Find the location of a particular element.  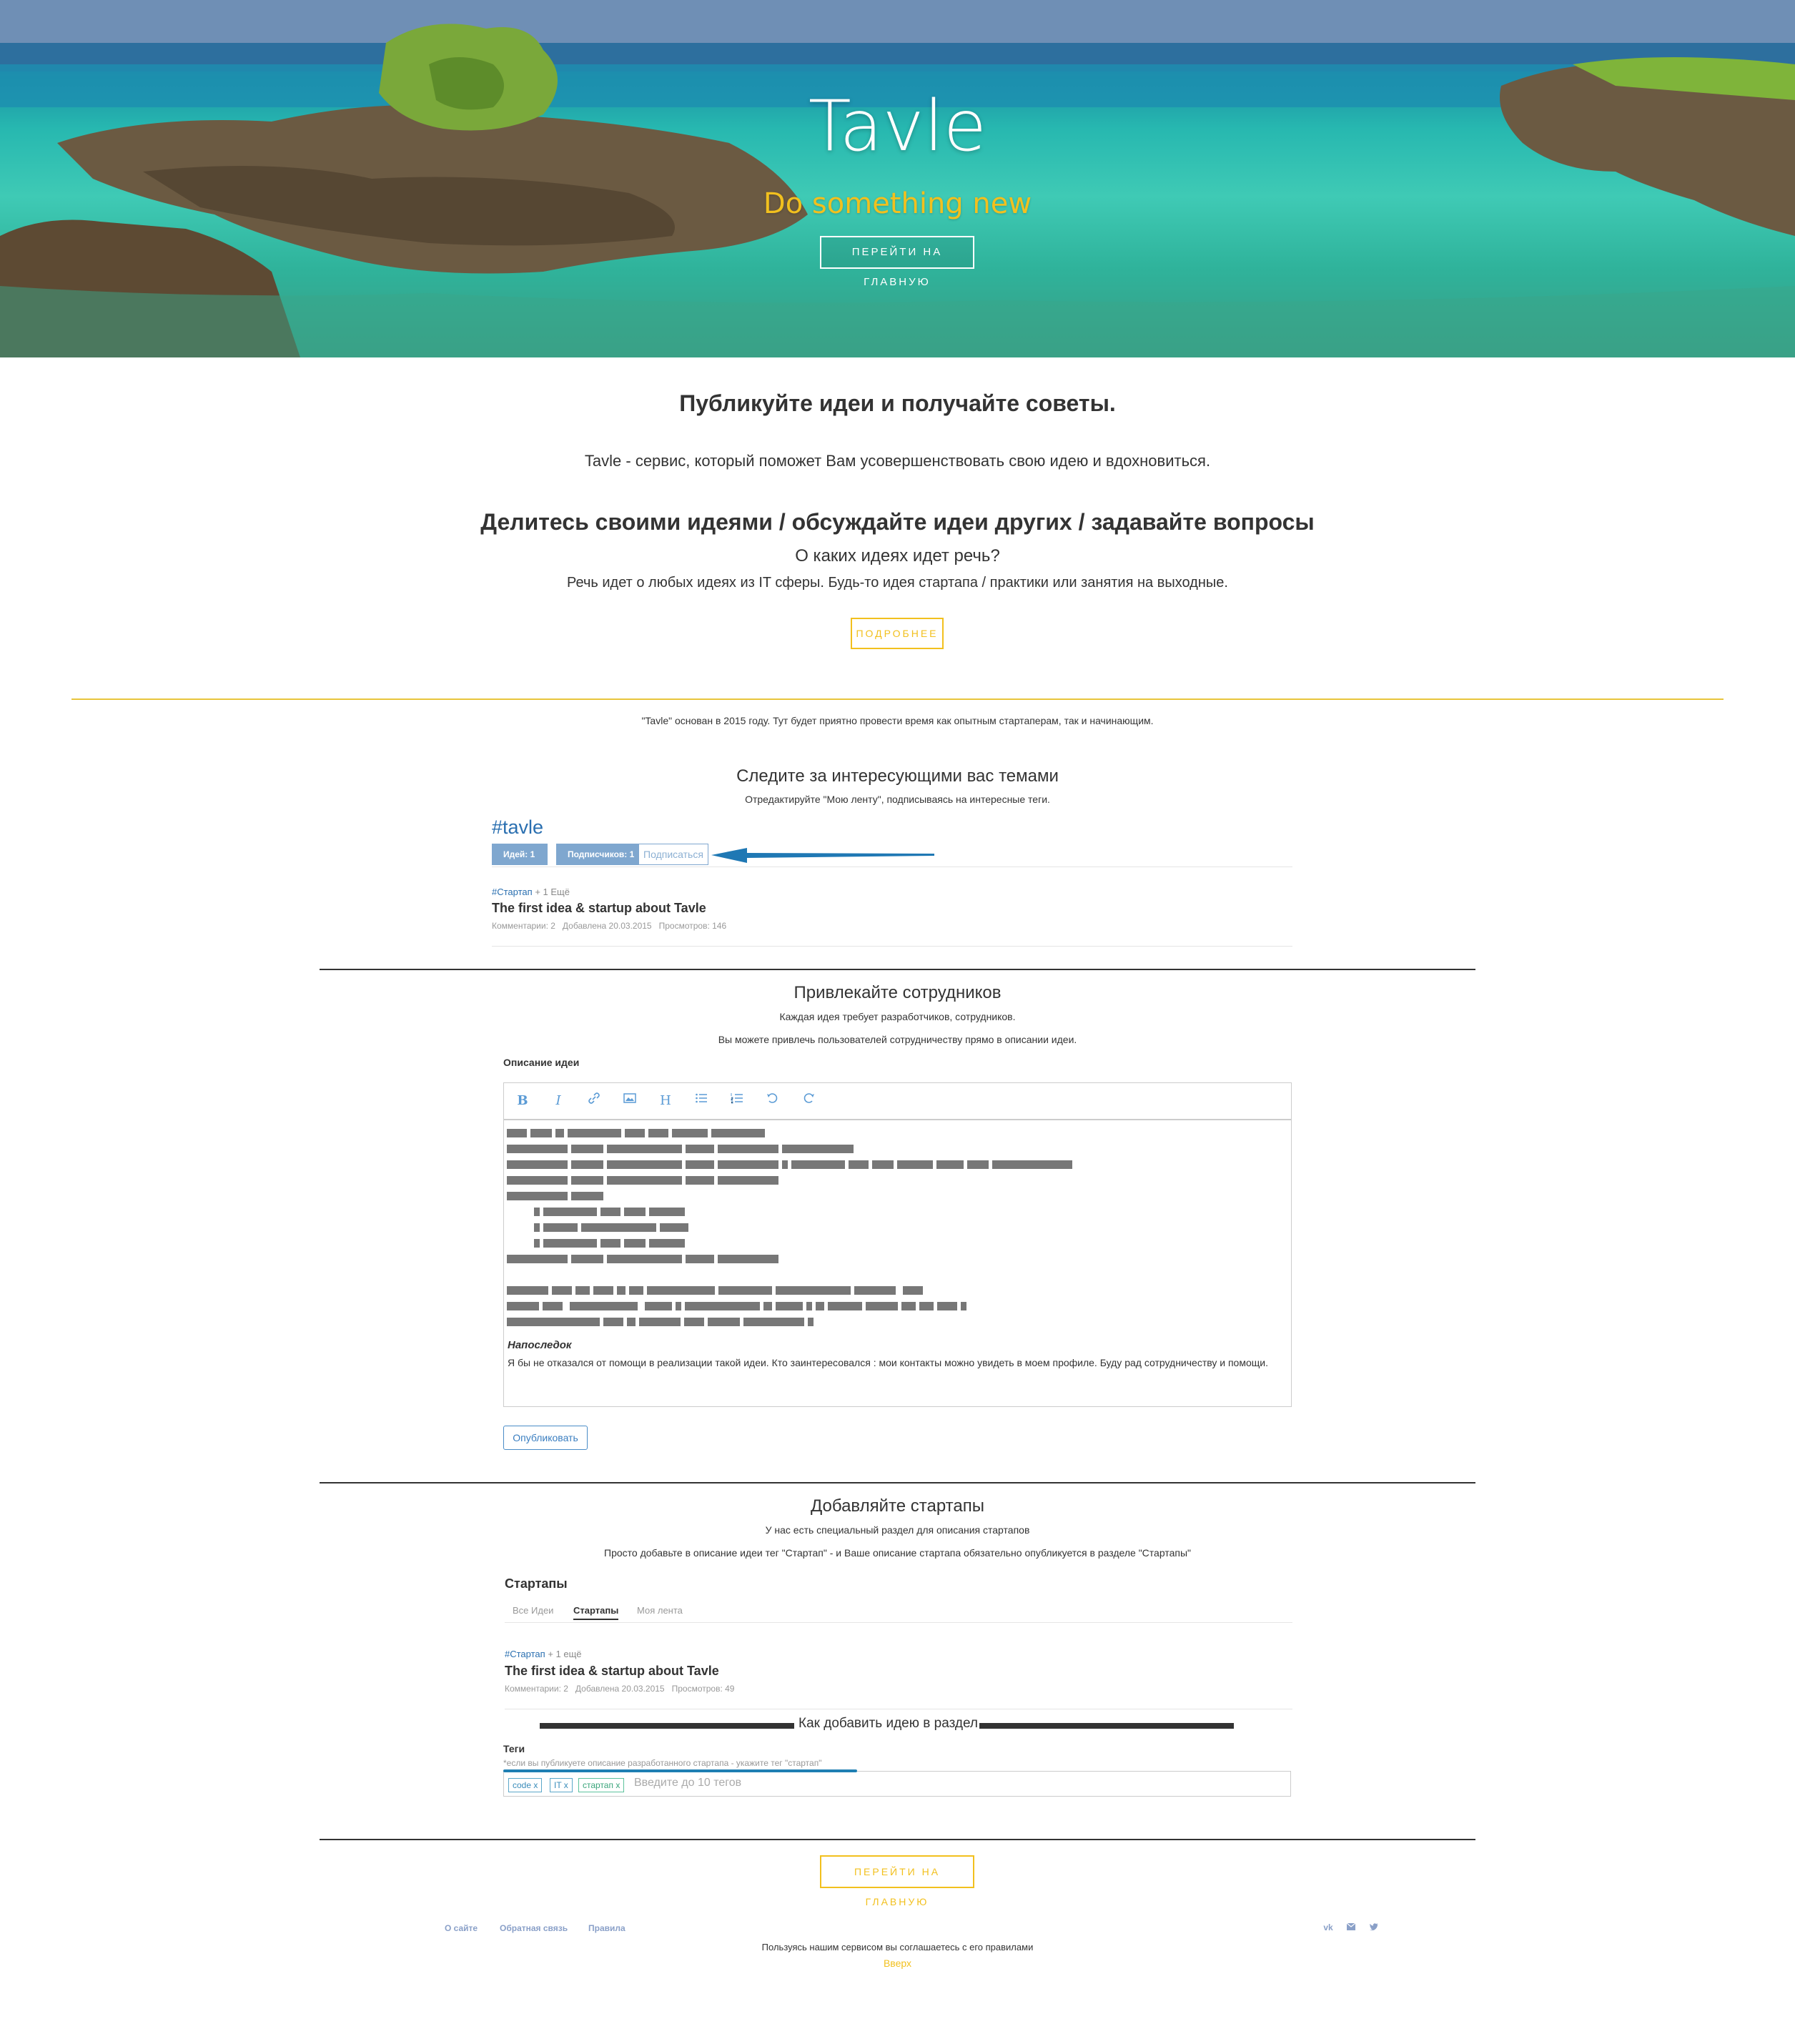

tags-placeholder: Введите до 10 тегов is located at coordinates (688, 1783).